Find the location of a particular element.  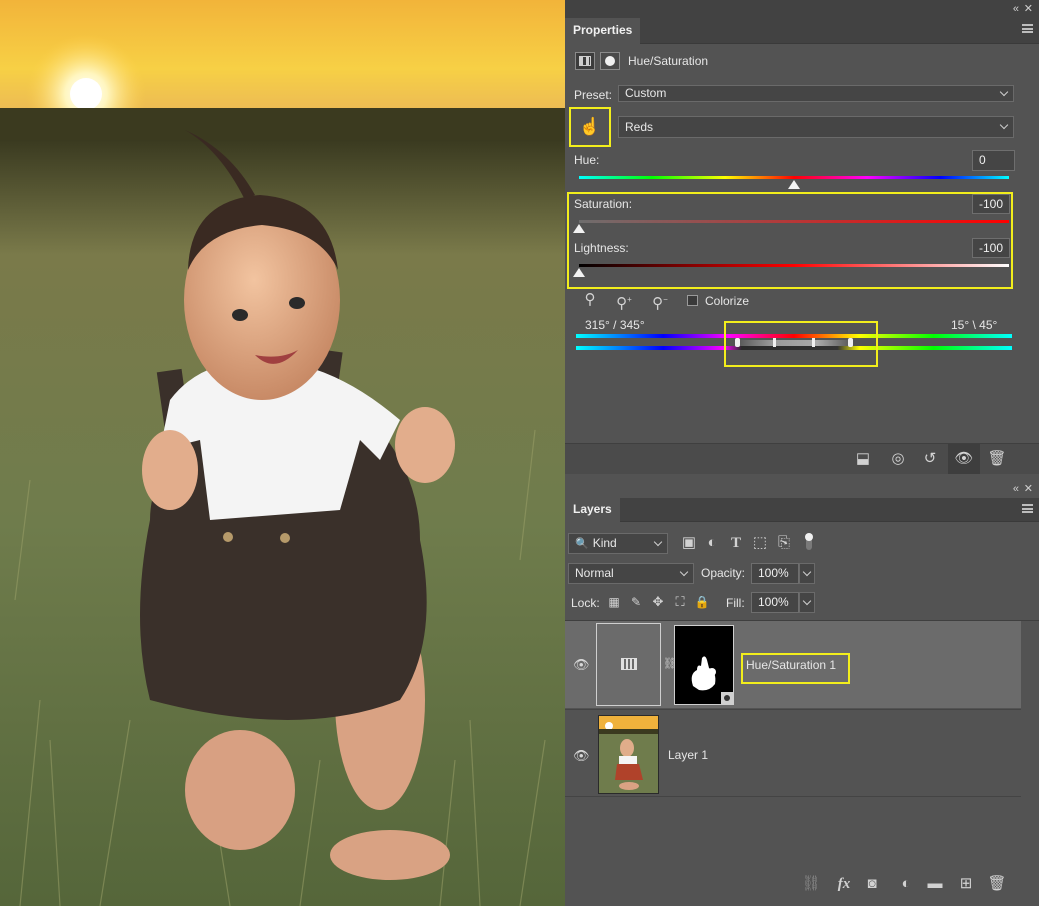

filter-type-icon: T is located at coordinates (736, 543).